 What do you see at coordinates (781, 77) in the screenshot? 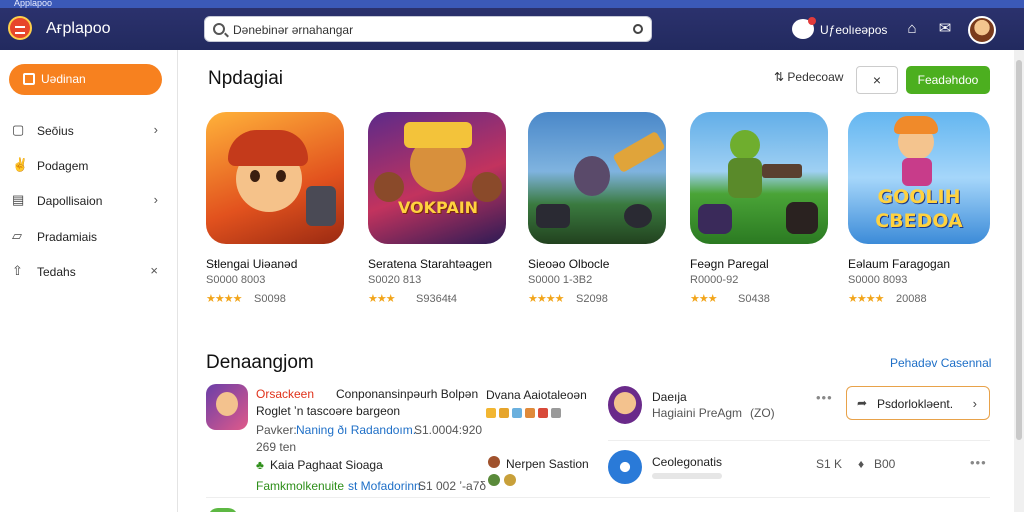
I see `sort-icon: ⇅` at bounding box center [781, 77].